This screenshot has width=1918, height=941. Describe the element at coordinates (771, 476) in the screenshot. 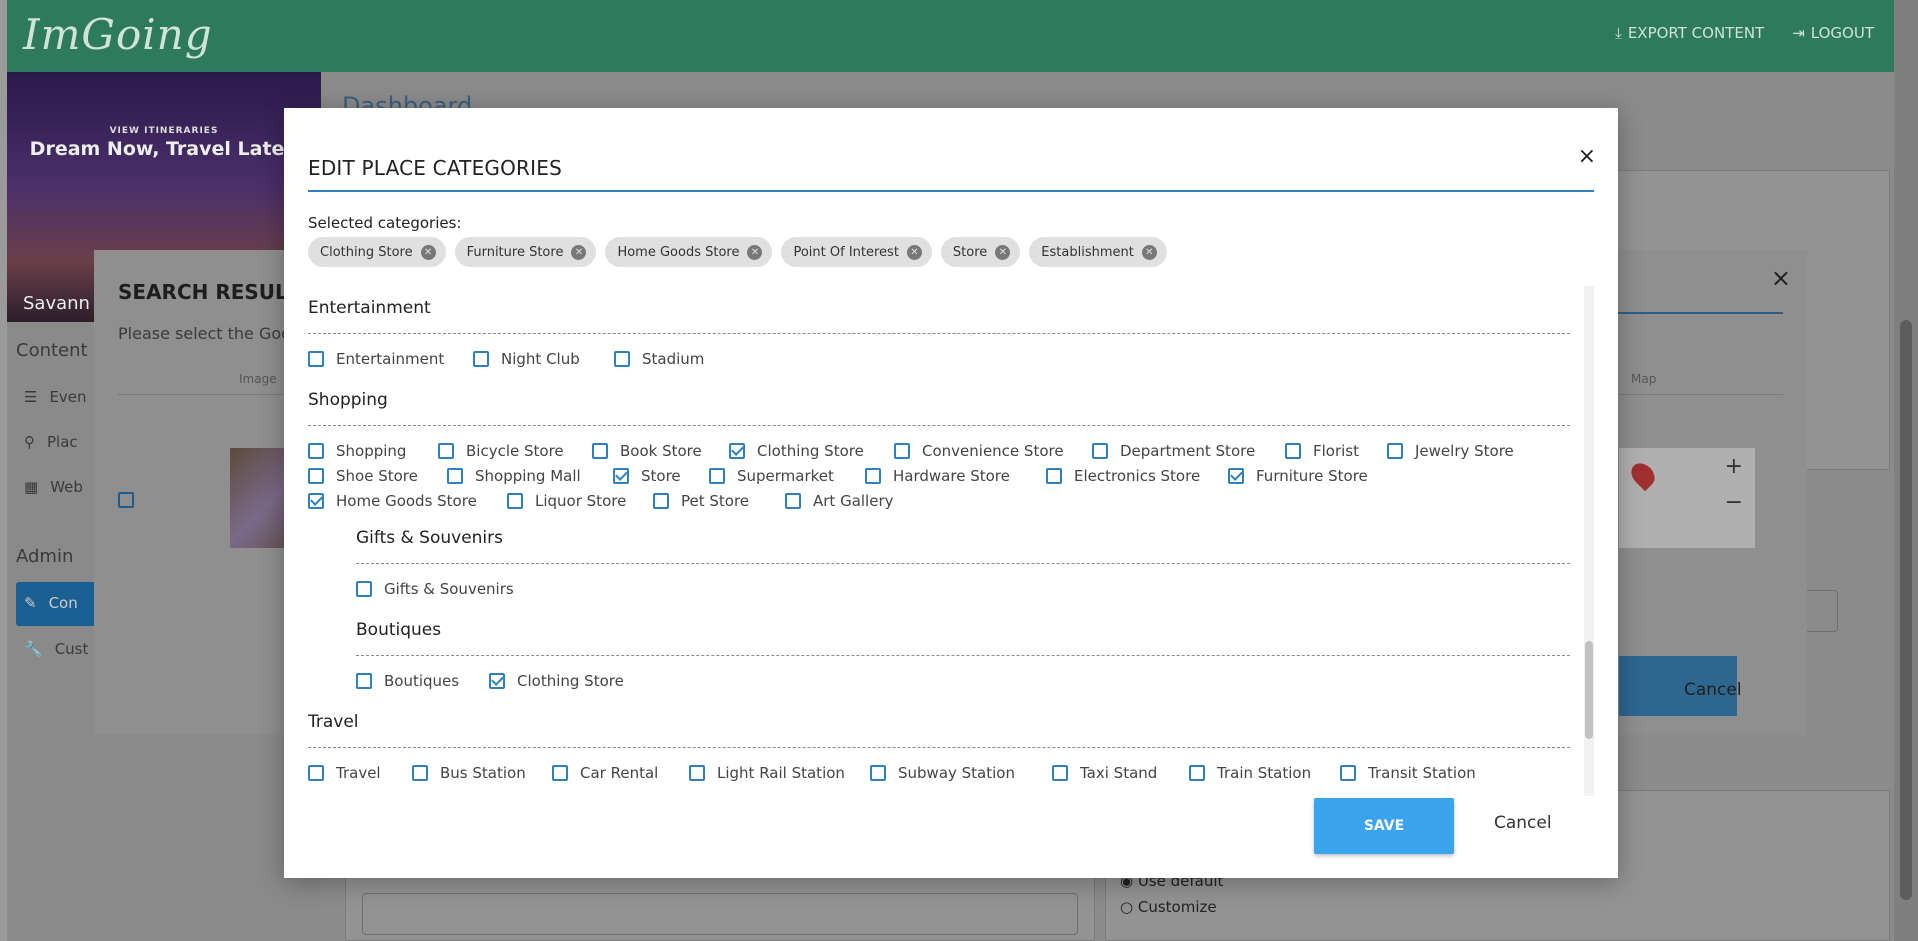

I see `option-supermarket: Supermarket` at that location.